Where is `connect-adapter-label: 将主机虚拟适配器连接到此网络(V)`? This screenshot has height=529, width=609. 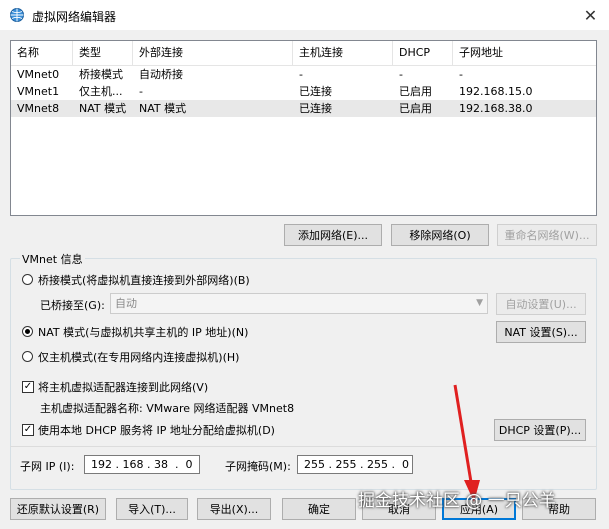
connect-adapter-label: 将主机虚拟适配器连接到此网络(V) is located at coordinates (123, 387).